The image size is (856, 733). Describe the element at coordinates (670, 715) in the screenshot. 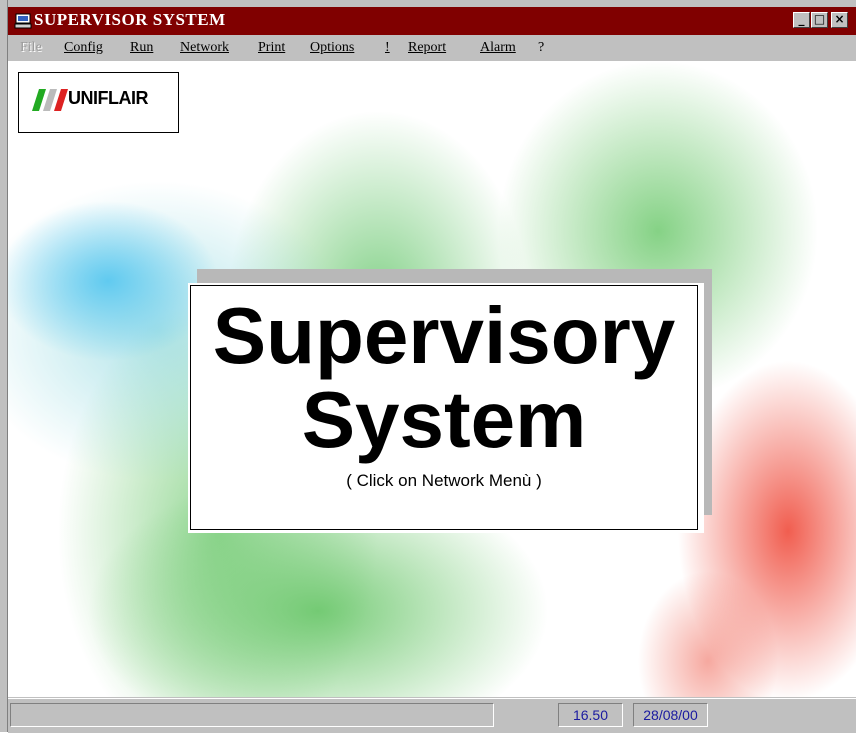

I see `status-date: 28/08/00` at that location.